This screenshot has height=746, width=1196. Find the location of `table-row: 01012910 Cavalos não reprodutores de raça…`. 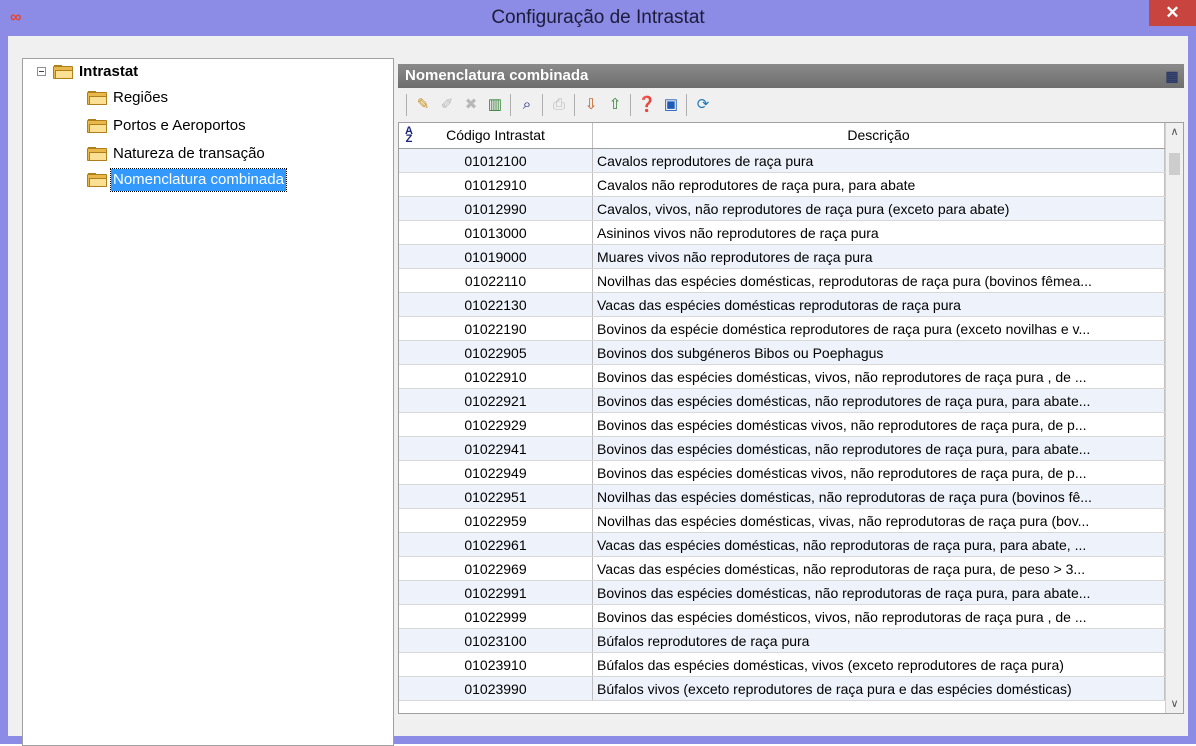

table-row: 01012910 Cavalos não reprodutores de raça… is located at coordinates (782, 185).